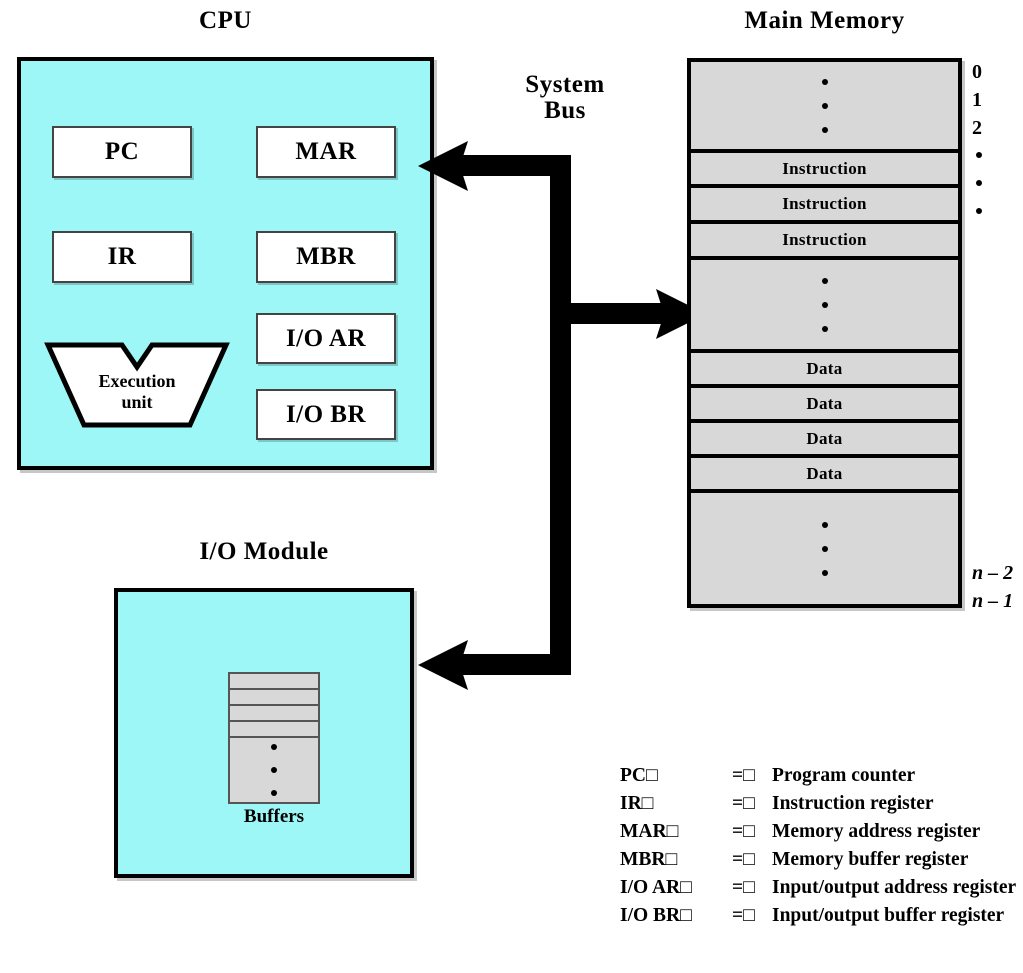  I want to click on system-bus-title: System Bus, so click(565, 98).